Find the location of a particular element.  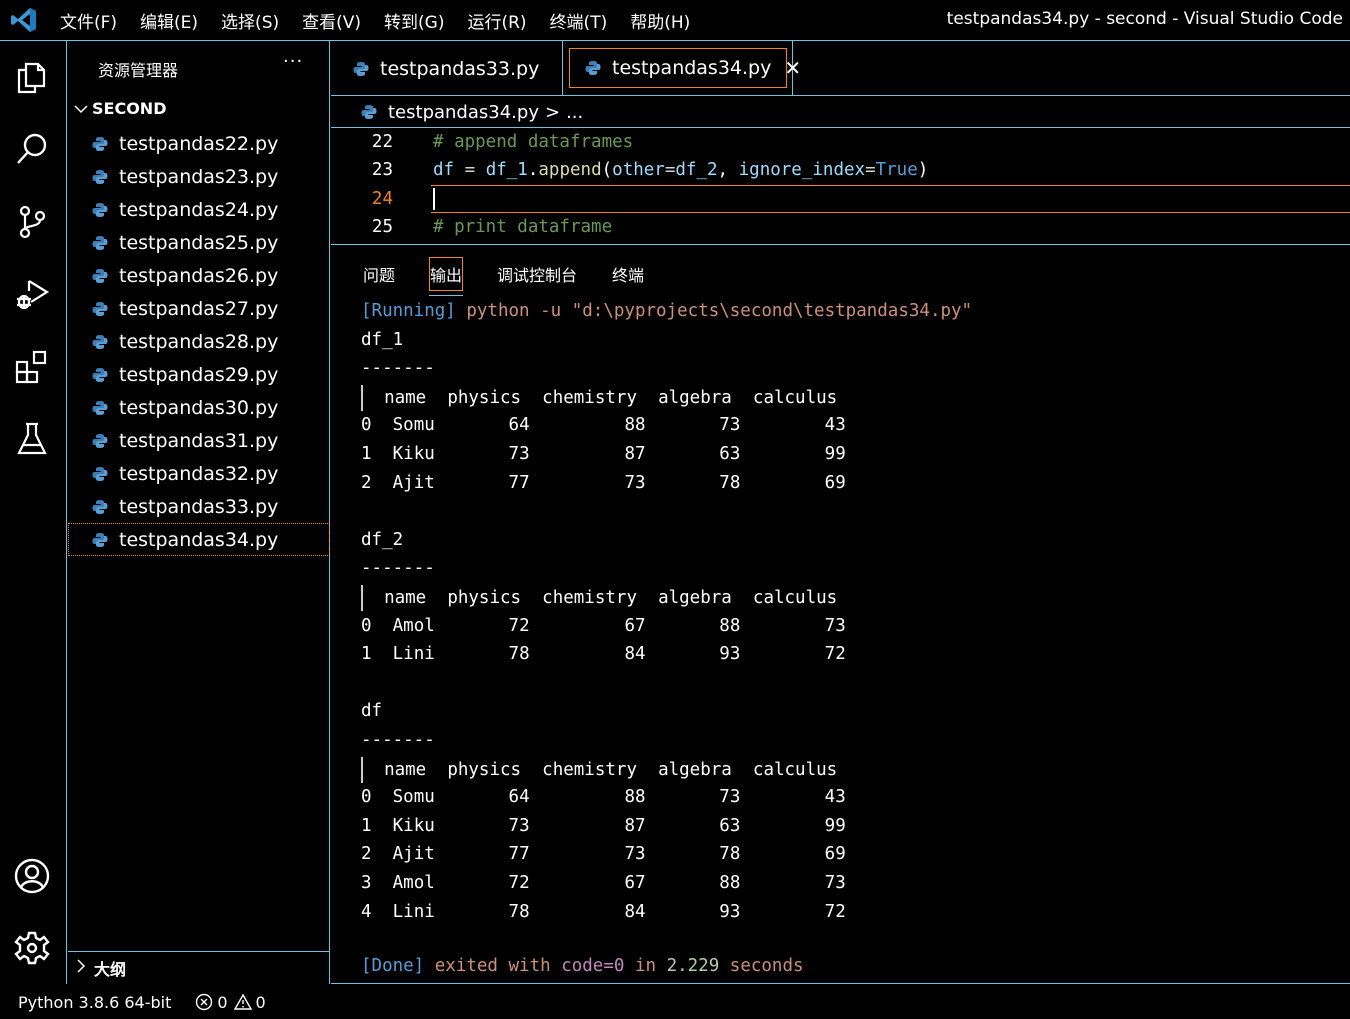

file-item: testpandas32.py is located at coordinates (199, 473).